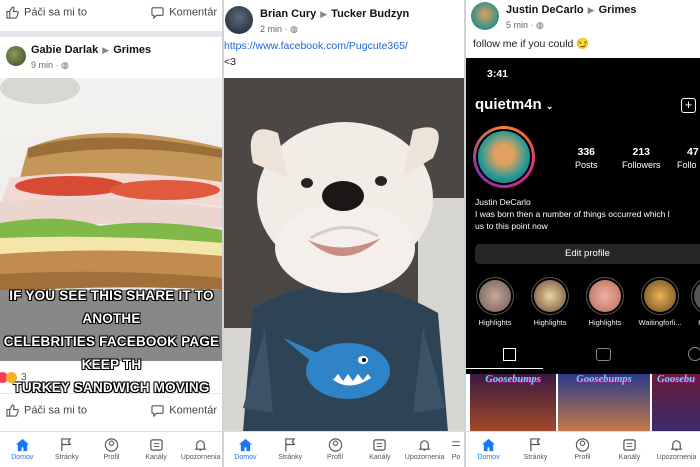 The height and width of the screenshot is (467, 700). I want to click on nav-label: Kanály, so click(629, 457).